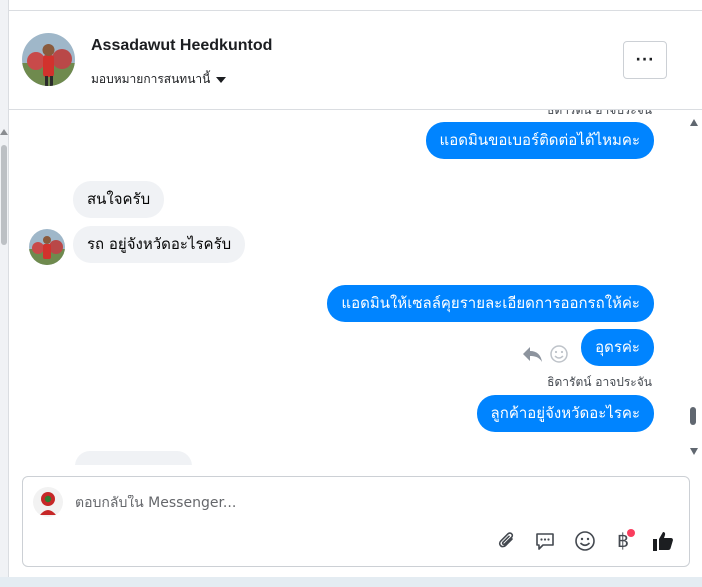  Describe the element at coordinates (599, 113) in the screenshot. I see `sender-name-partial: ธิดารัตน์ อาจประจัน` at that location.